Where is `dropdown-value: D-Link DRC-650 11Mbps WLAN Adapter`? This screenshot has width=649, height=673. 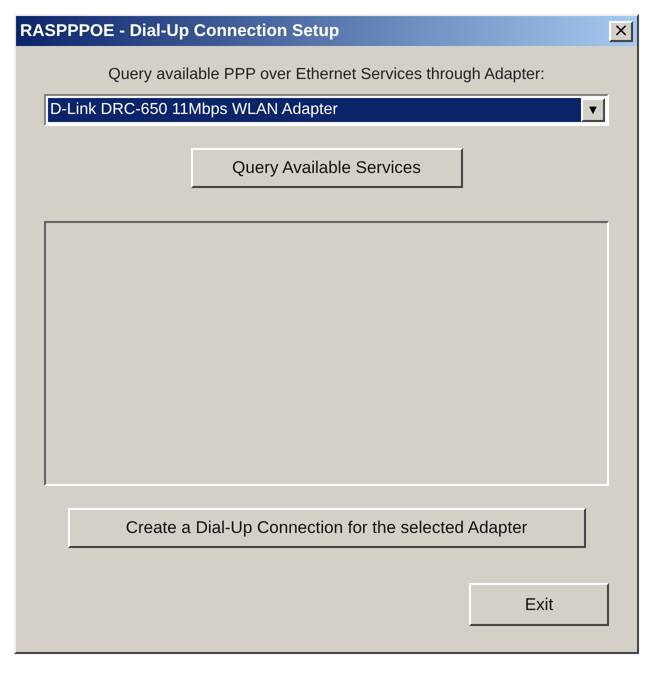 dropdown-value: D-Link DRC-650 11Mbps WLAN Adapter is located at coordinates (314, 110).